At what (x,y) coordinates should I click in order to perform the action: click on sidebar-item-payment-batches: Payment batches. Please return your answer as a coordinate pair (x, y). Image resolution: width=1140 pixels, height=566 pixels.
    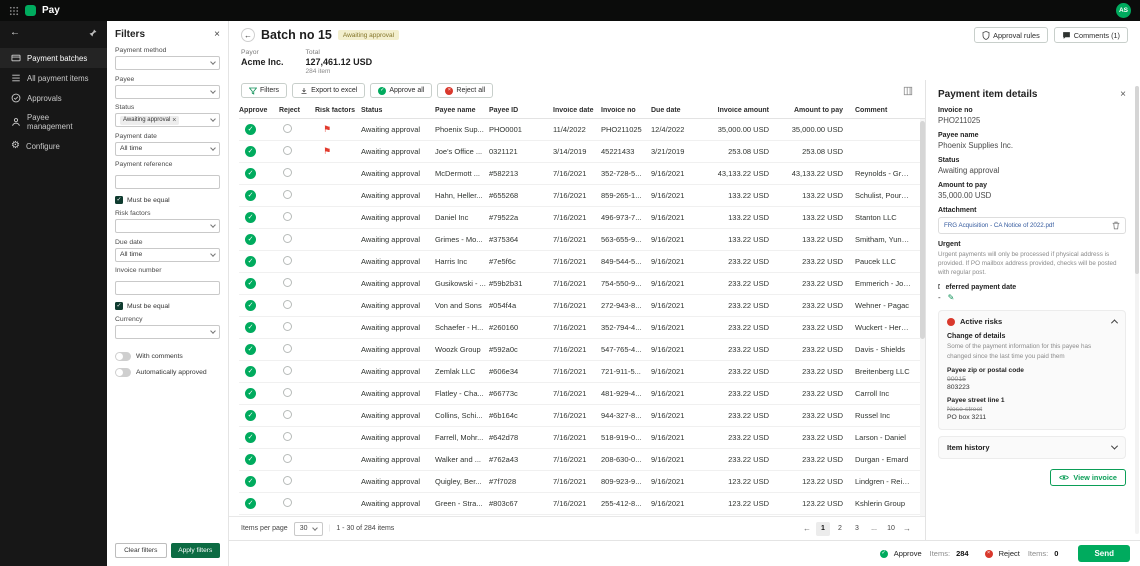
    Looking at the image, I should click on (53, 58).